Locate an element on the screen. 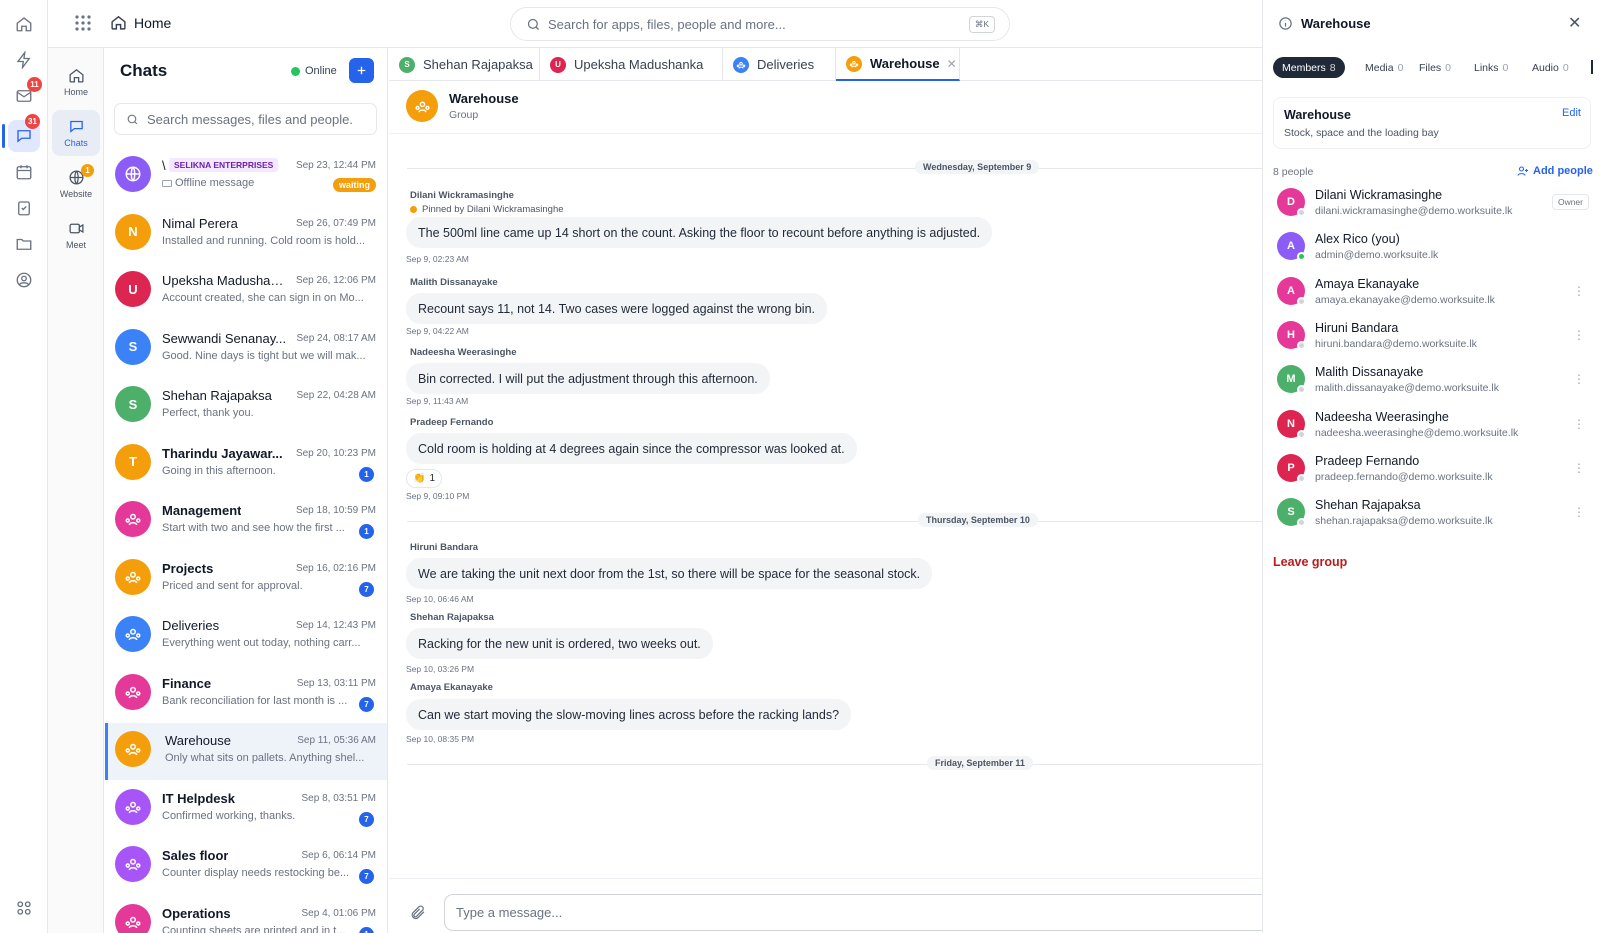 Image resolution: width=1600 pixels, height=933 pixels. module-home: Home is located at coordinates (76, 82).